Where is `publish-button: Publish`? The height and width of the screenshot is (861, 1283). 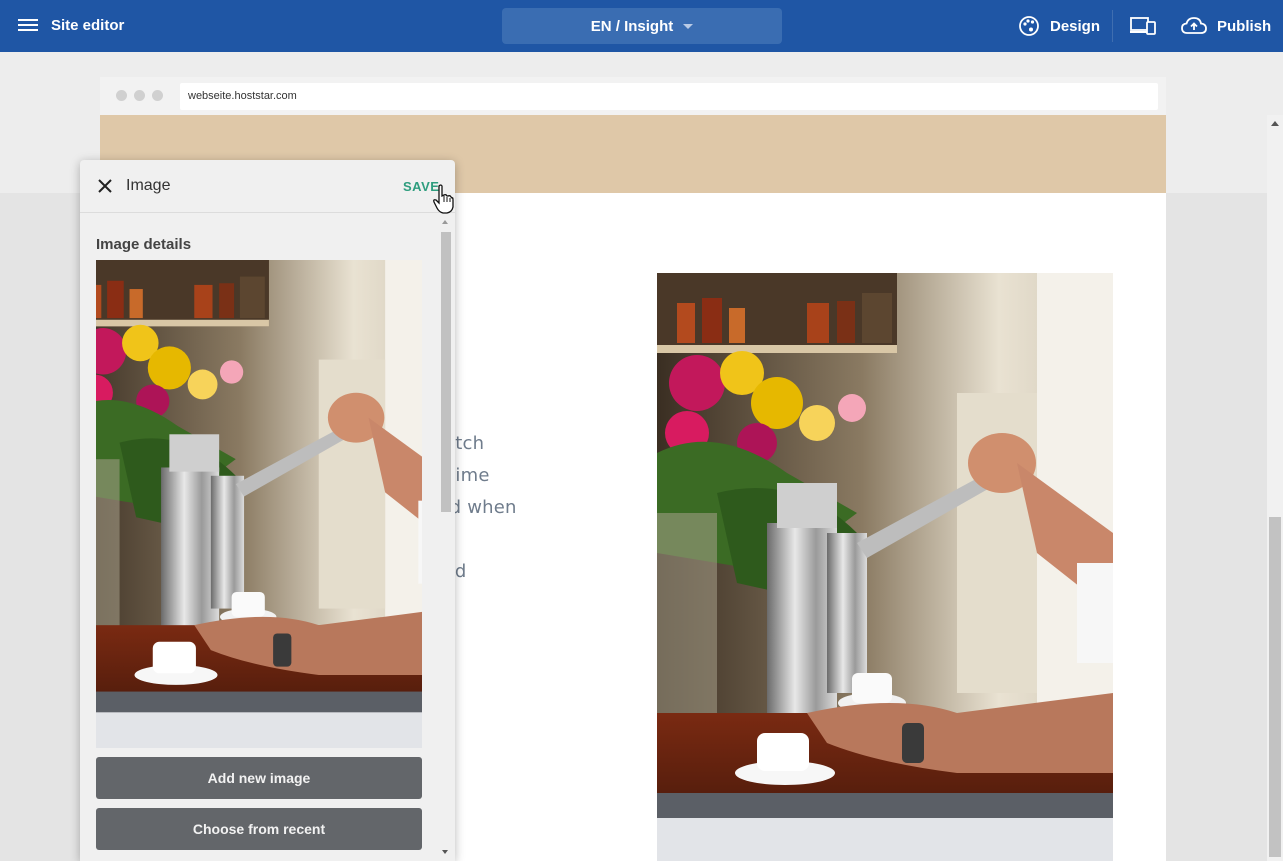 publish-button: Publish is located at coordinates (1226, 26).